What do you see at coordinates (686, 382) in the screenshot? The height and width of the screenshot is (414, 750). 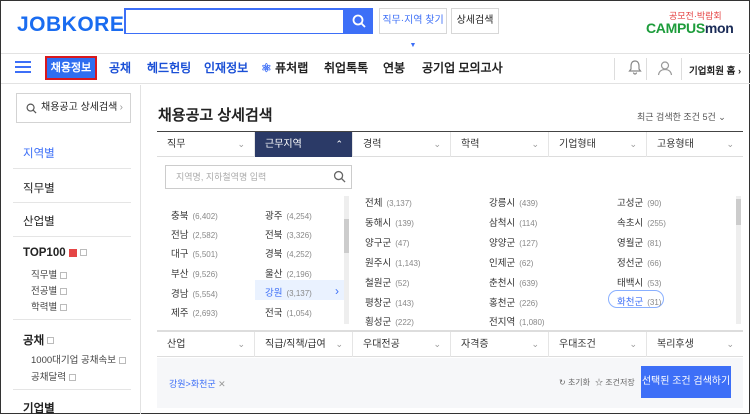 I see `apply-search-button: 선택된 조건 검색하기` at bounding box center [686, 382].